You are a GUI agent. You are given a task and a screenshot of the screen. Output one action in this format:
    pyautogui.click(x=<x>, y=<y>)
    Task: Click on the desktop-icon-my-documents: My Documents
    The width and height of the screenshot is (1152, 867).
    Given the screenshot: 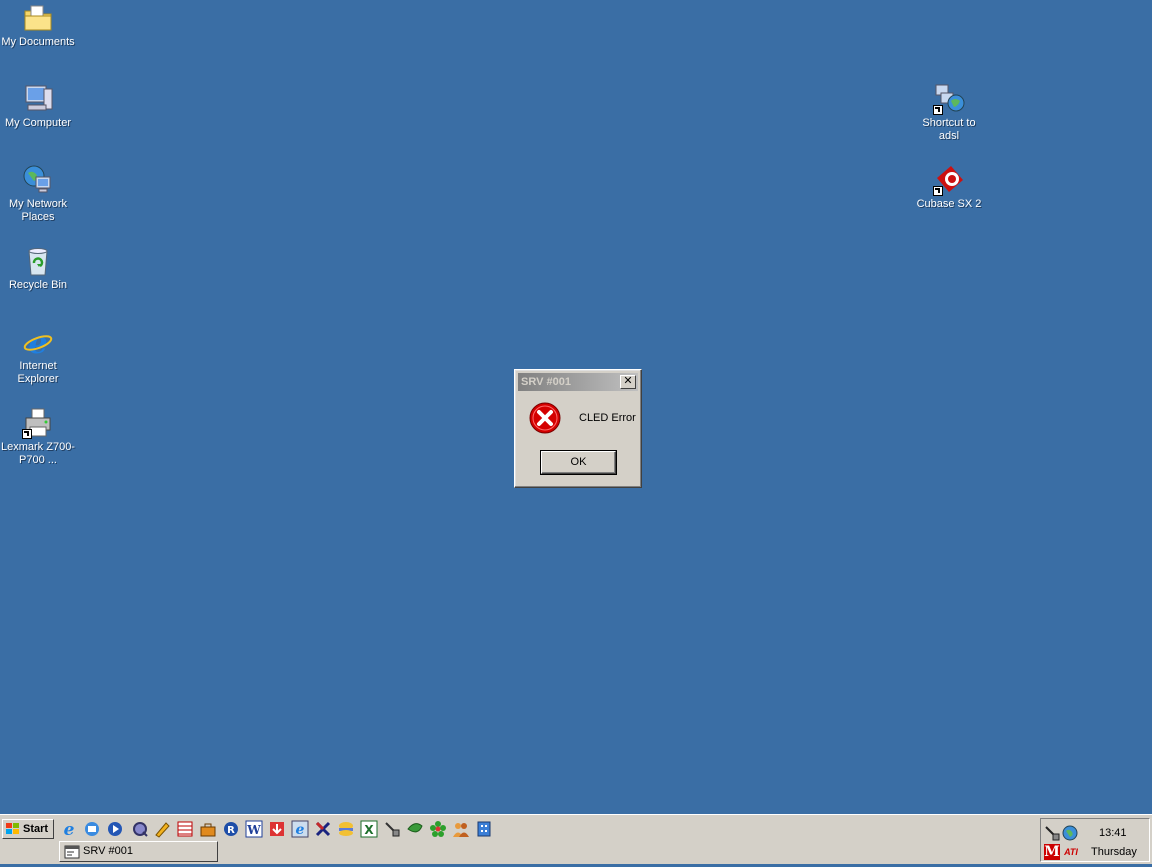 What is the action you would take?
    pyautogui.click(x=38, y=25)
    